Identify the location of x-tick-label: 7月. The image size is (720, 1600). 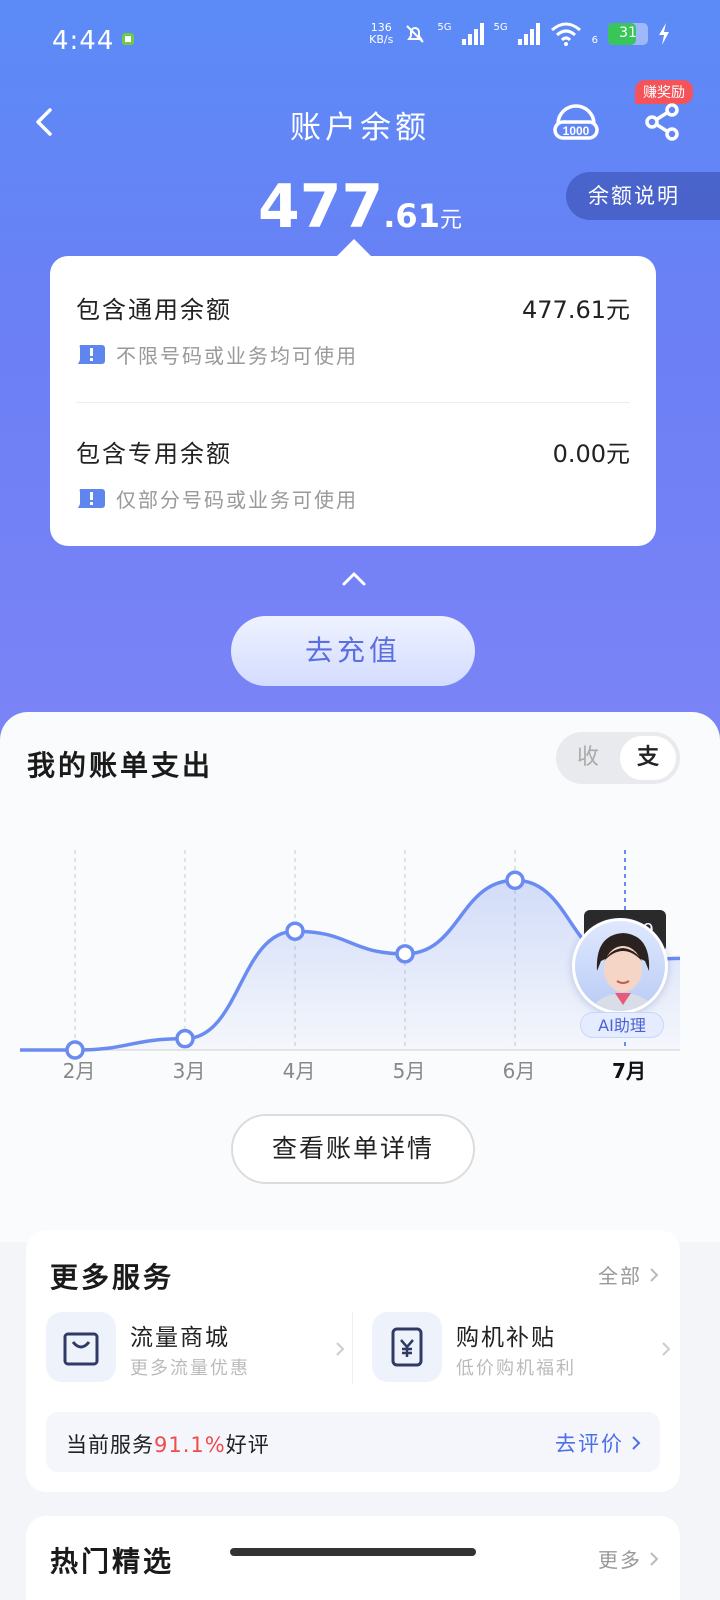
(629, 1071).